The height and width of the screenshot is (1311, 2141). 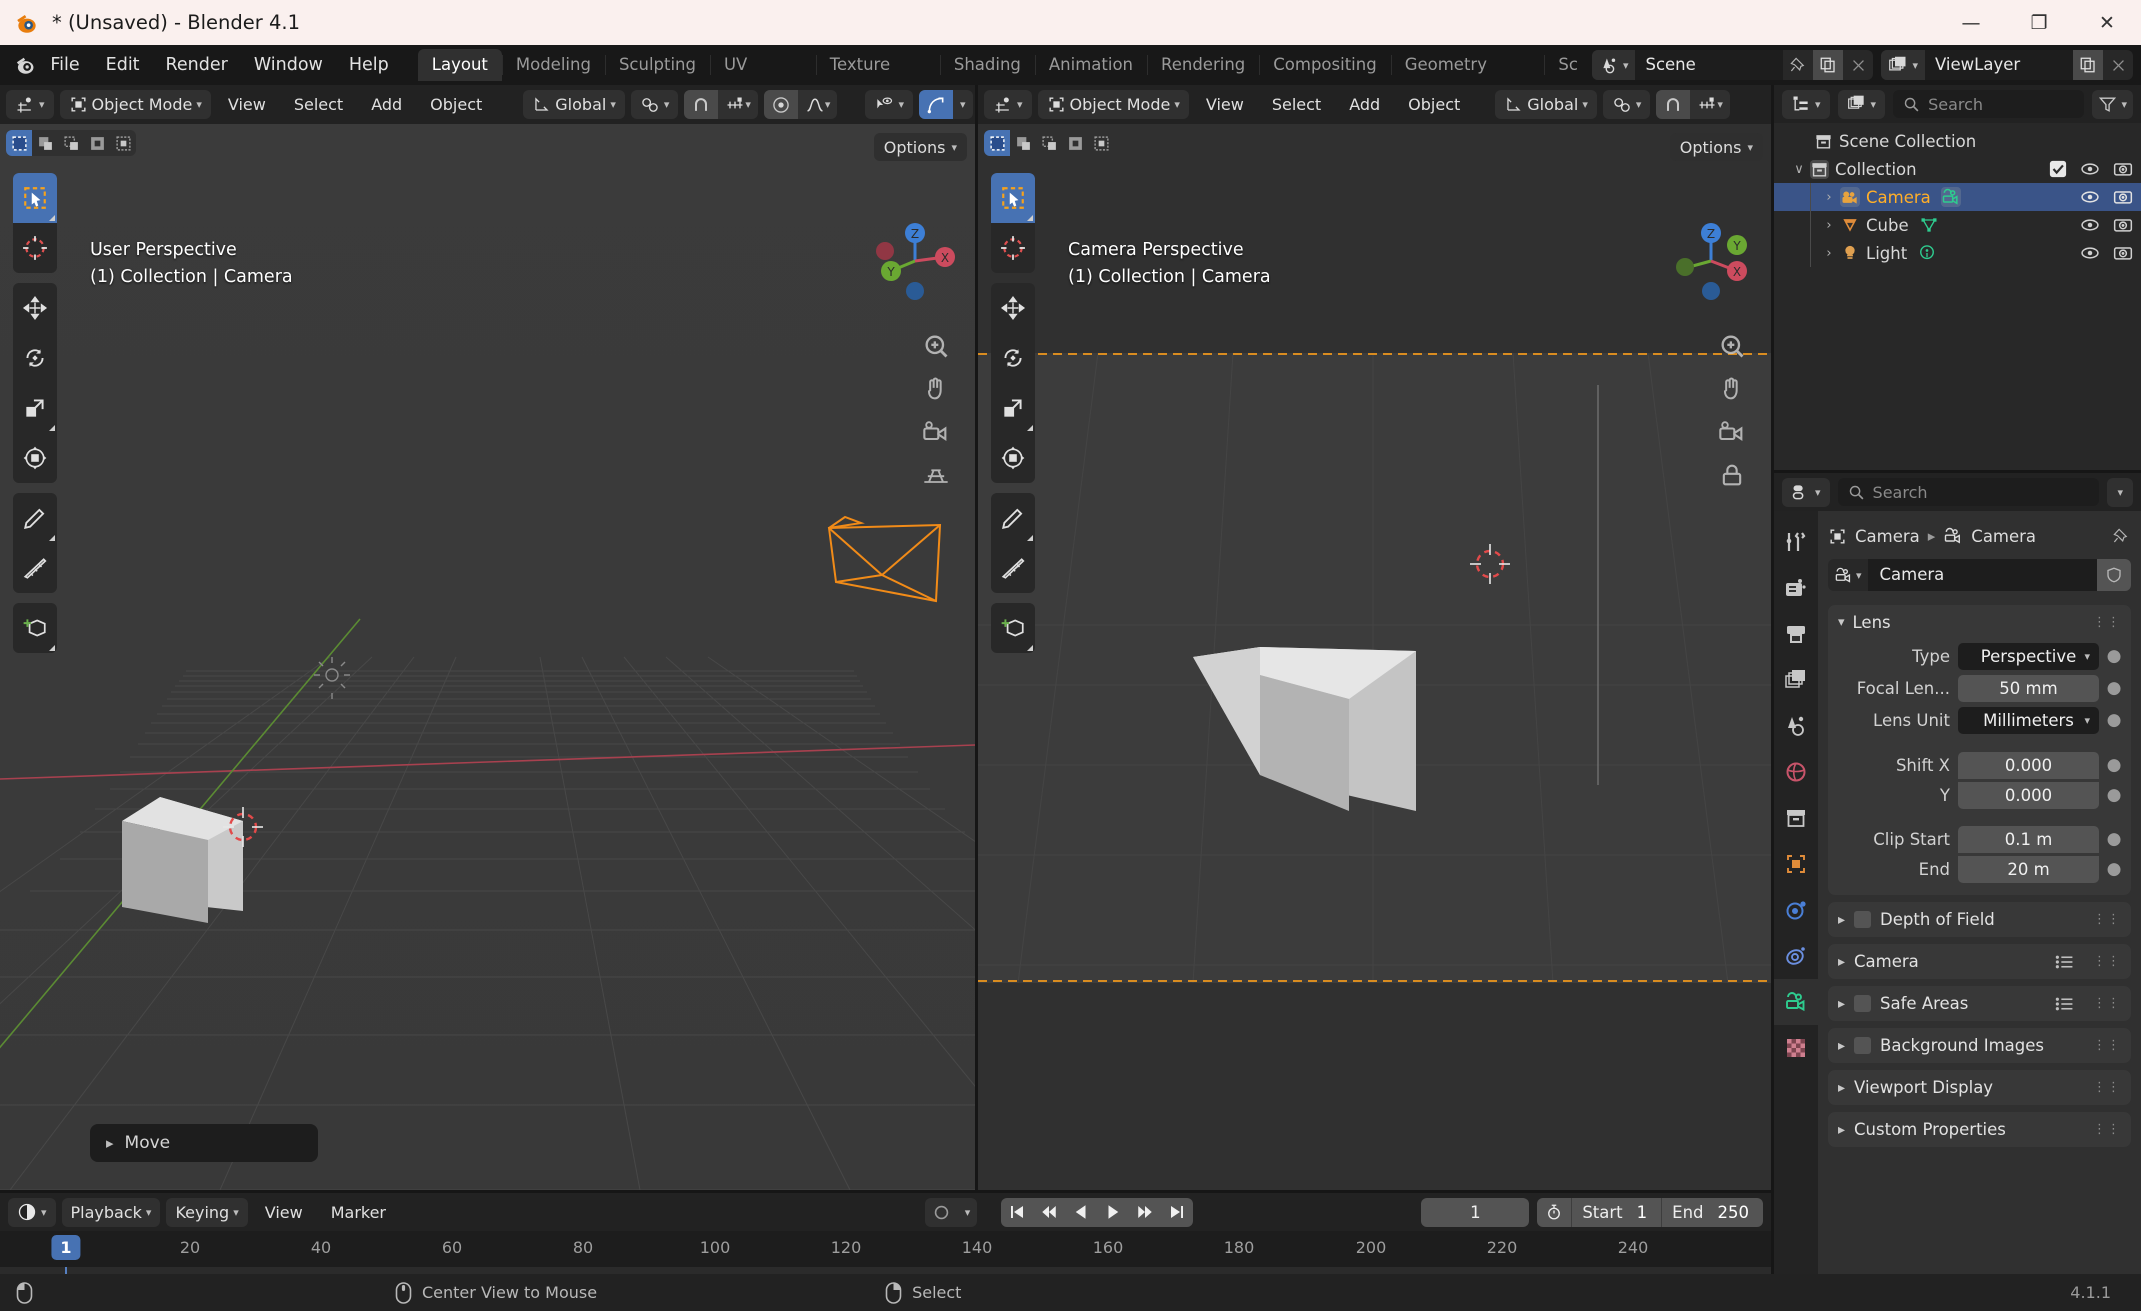 I want to click on properties-tab-world, so click(x=1796, y=772).